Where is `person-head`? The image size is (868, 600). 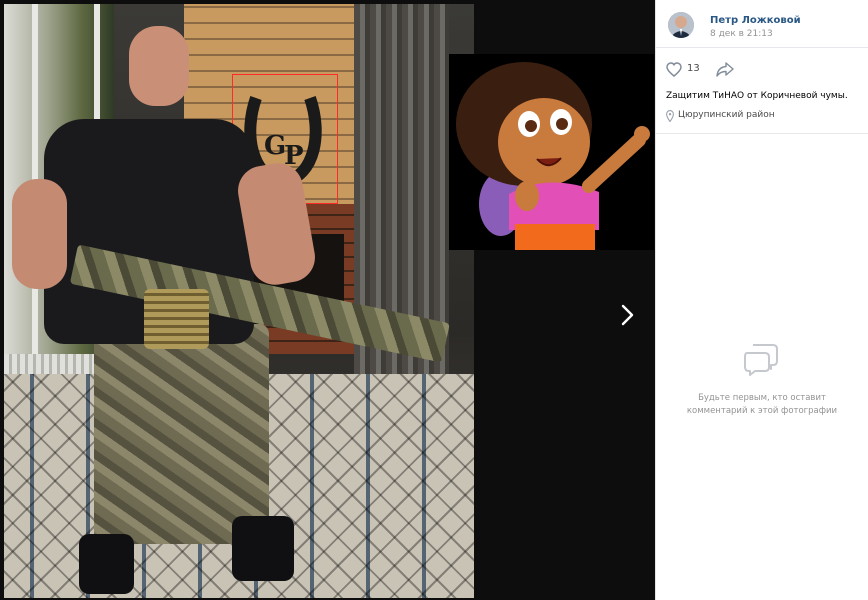 person-head is located at coordinates (159, 66).